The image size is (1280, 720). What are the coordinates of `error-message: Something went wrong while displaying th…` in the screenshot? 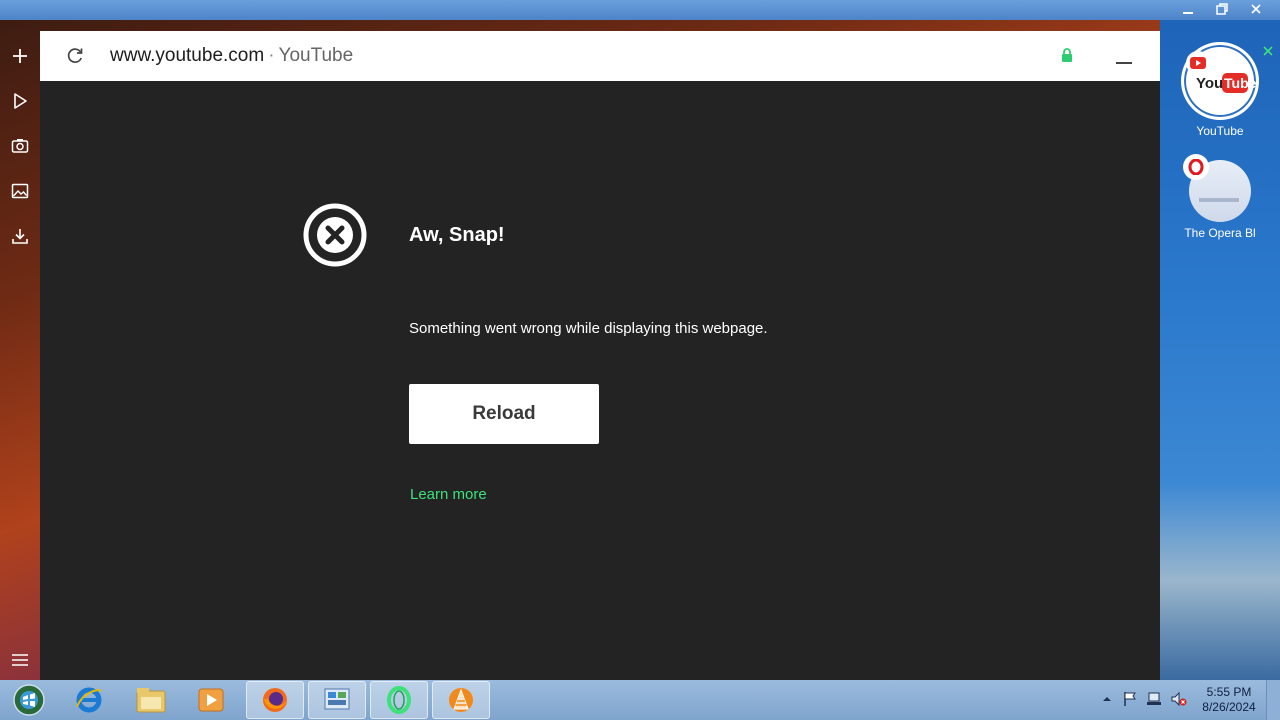 It's located at (588, 328).